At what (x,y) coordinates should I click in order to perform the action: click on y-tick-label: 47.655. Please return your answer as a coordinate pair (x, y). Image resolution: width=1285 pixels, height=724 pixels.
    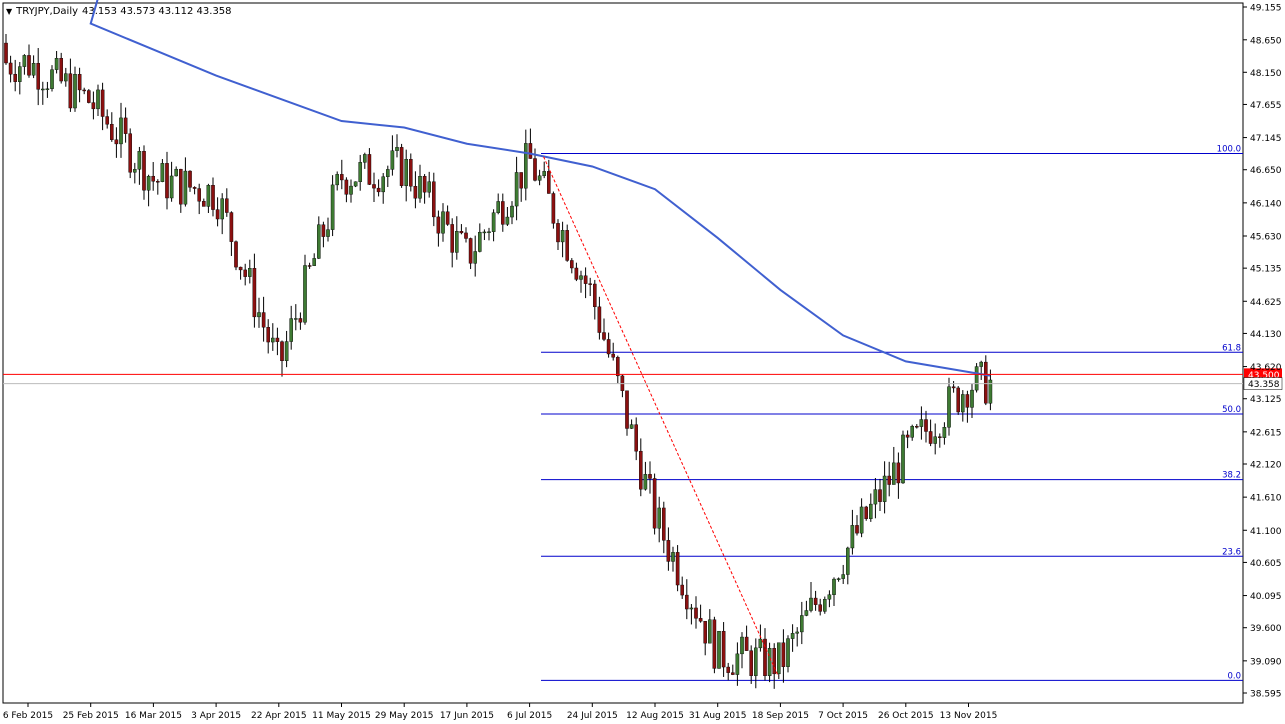
    Looking at the image, I should click on (1266, 106).